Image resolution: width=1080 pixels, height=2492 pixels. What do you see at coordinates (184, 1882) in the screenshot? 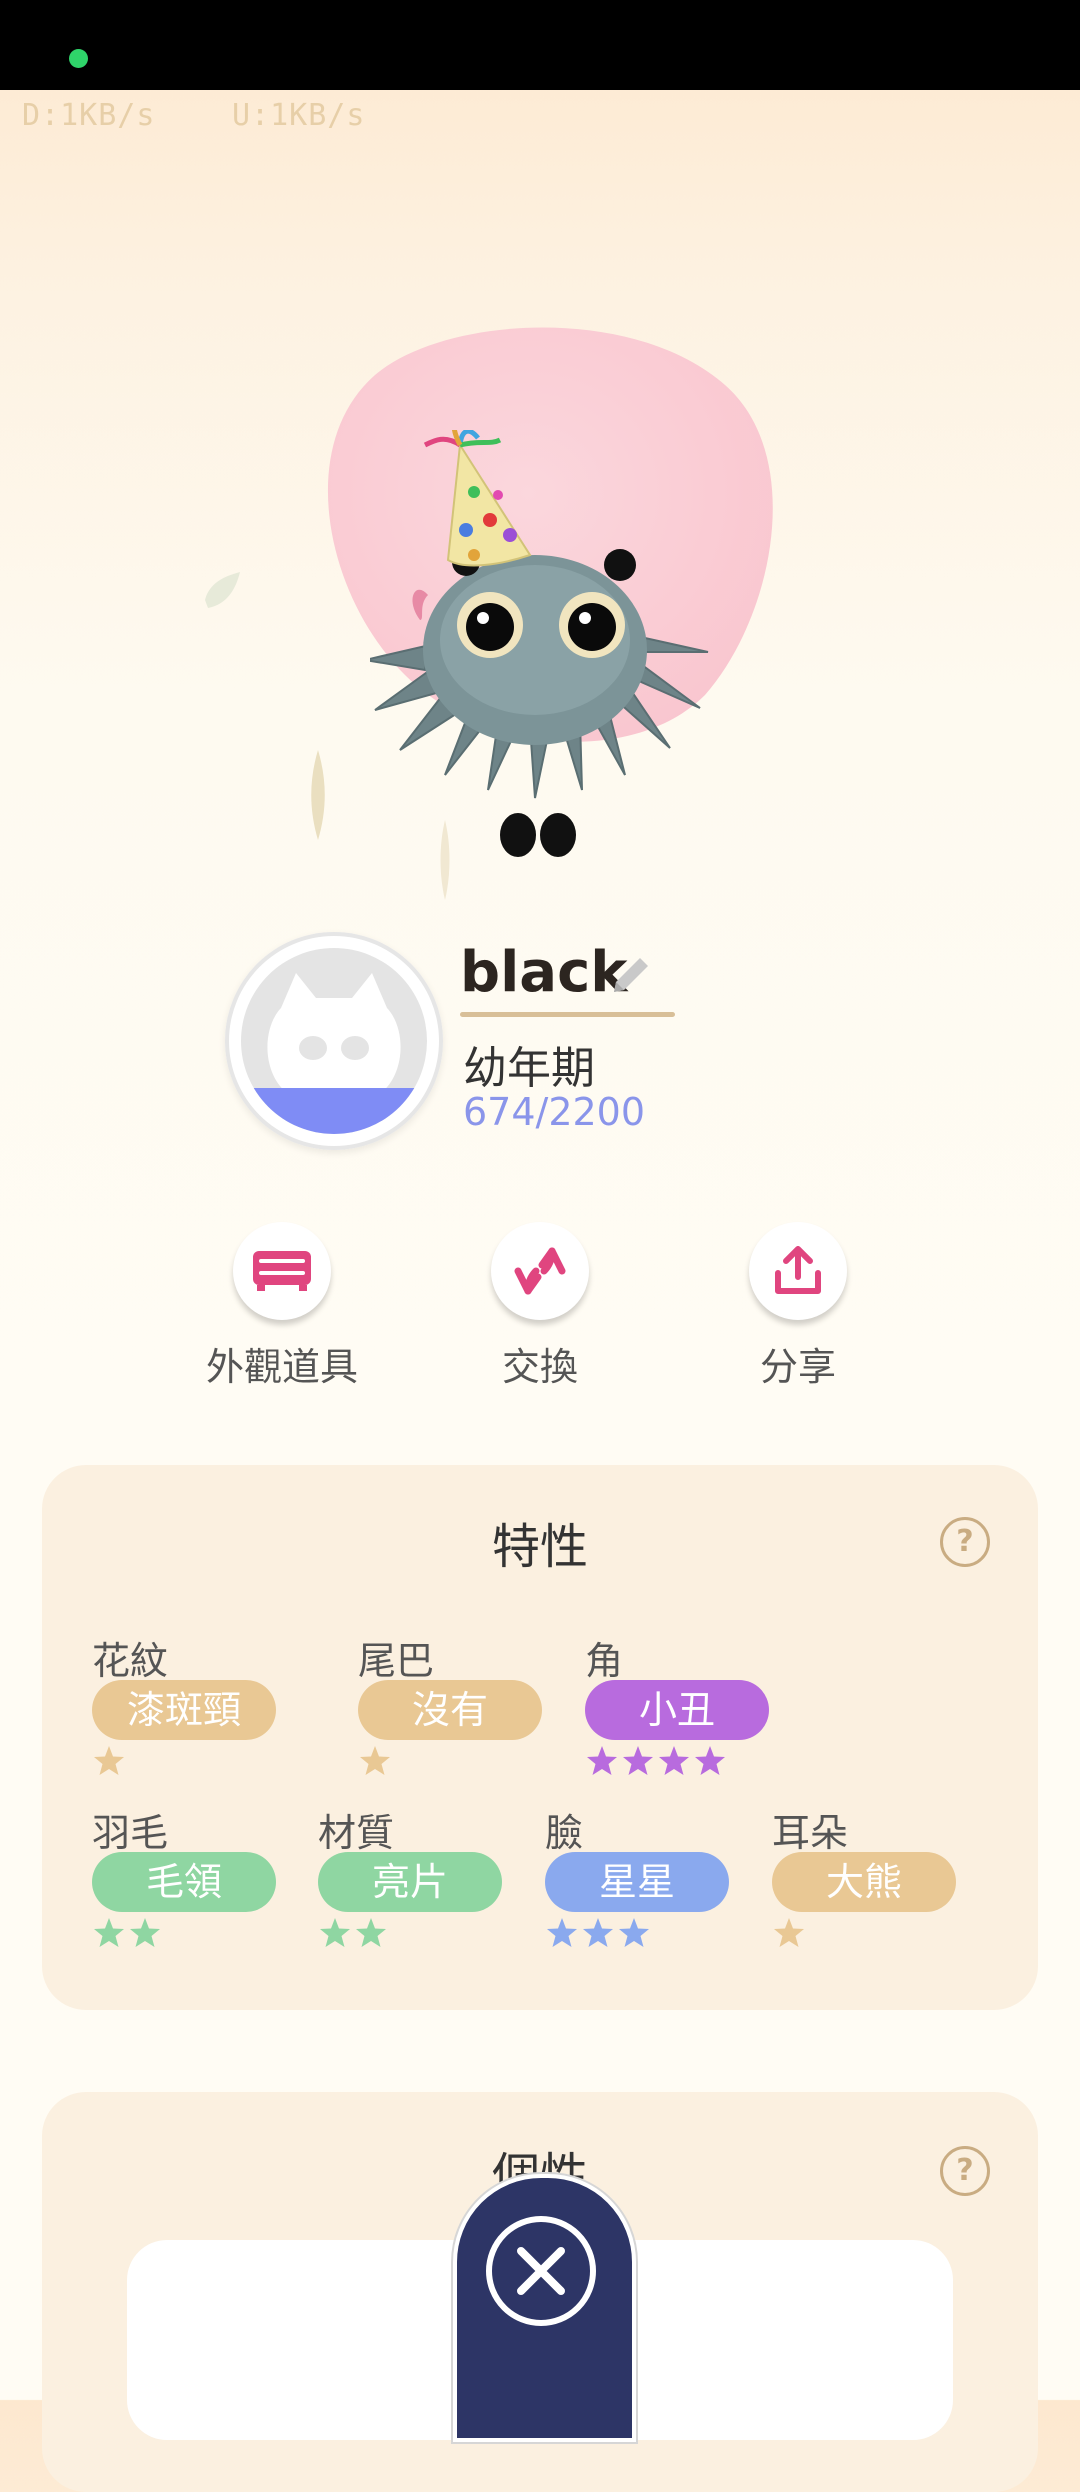
I see `trait-value-pill: 毛領` at bounding box center [184, 1882].